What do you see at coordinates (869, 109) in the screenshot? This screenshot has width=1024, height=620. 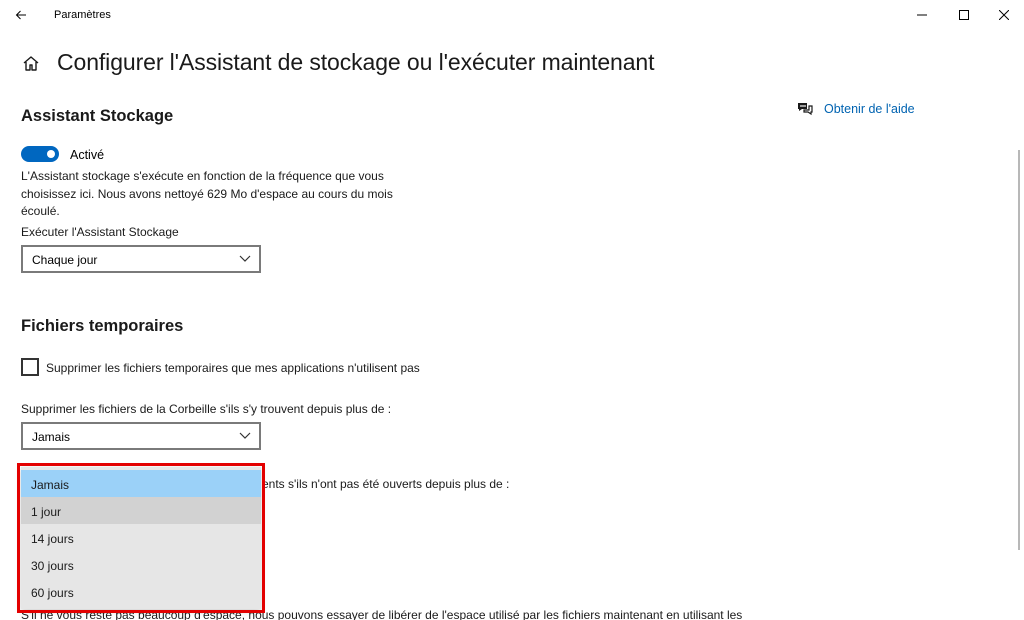 I see `help-link-label: Obtenir de l'aide` at bounding box center [869, 109].